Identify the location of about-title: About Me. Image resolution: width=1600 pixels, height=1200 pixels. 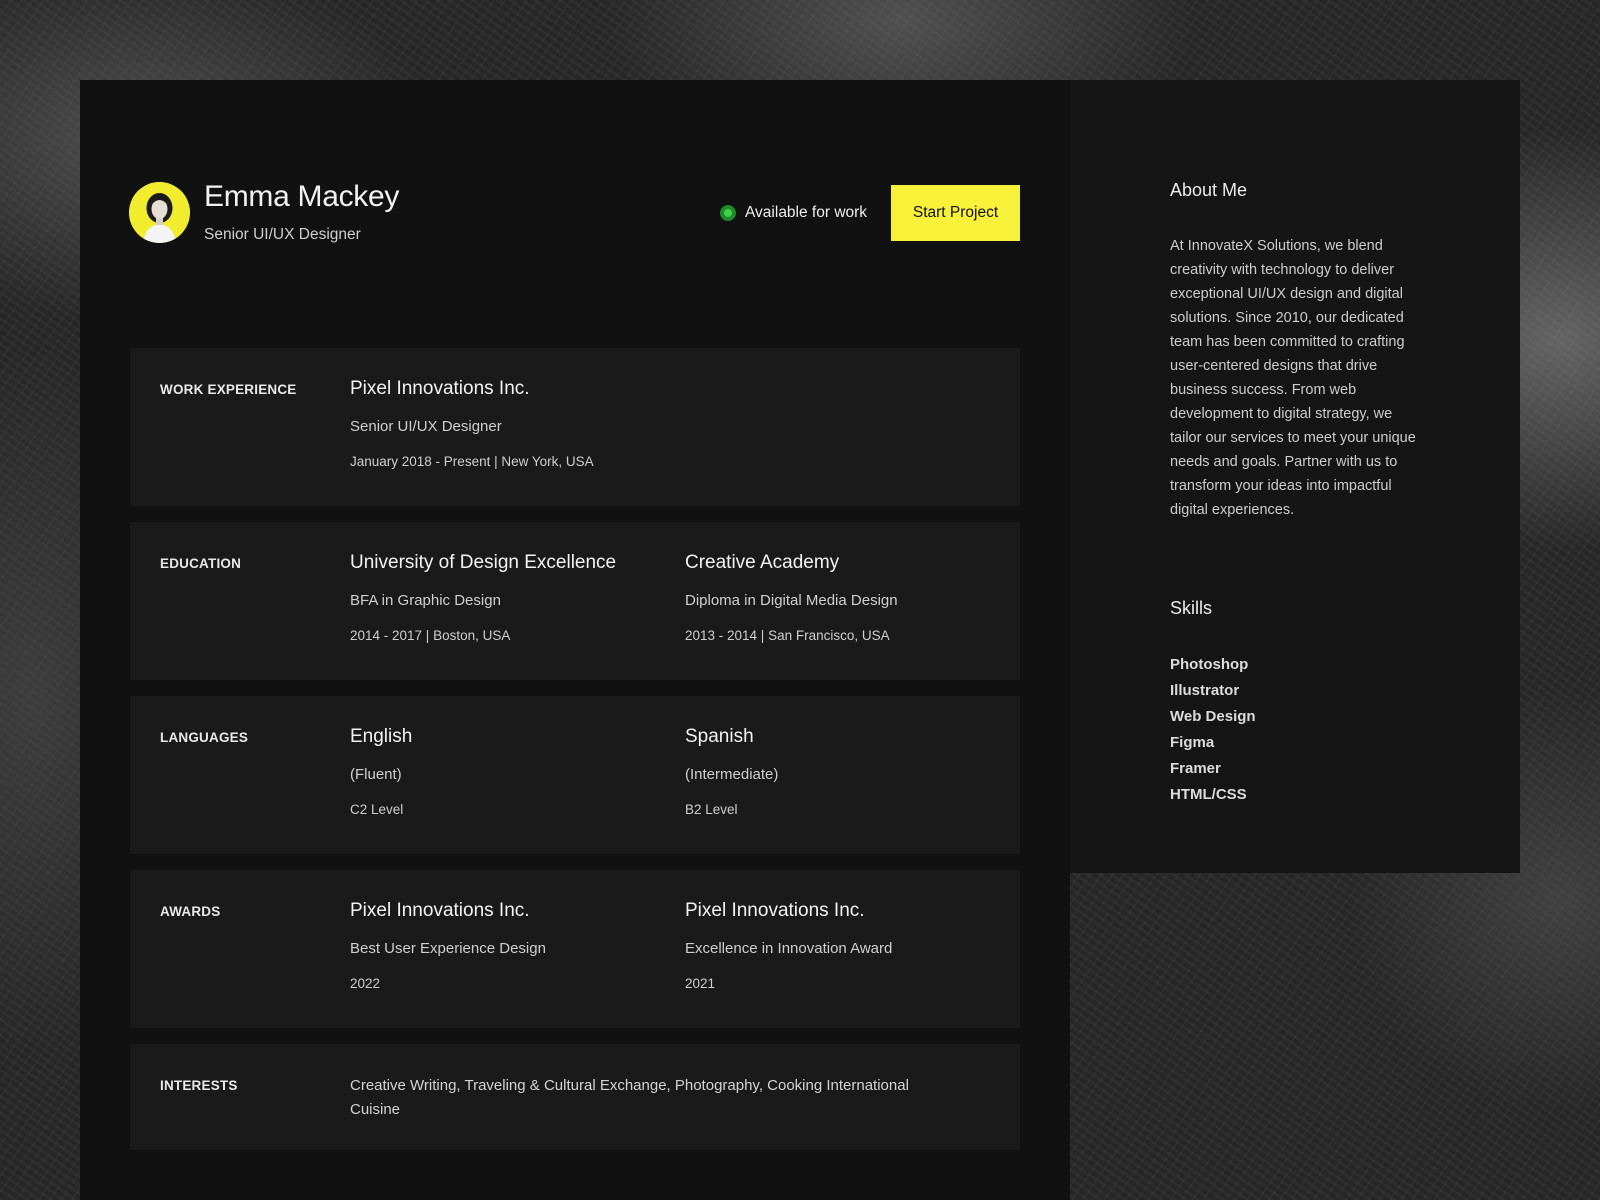
(1209, 190).